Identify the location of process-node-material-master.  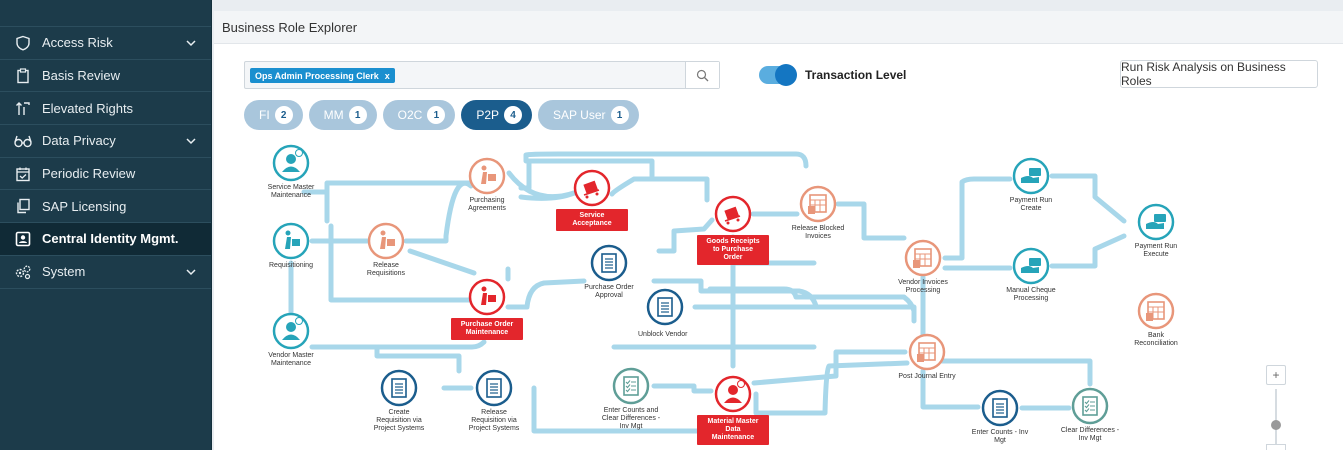
(733, 394).